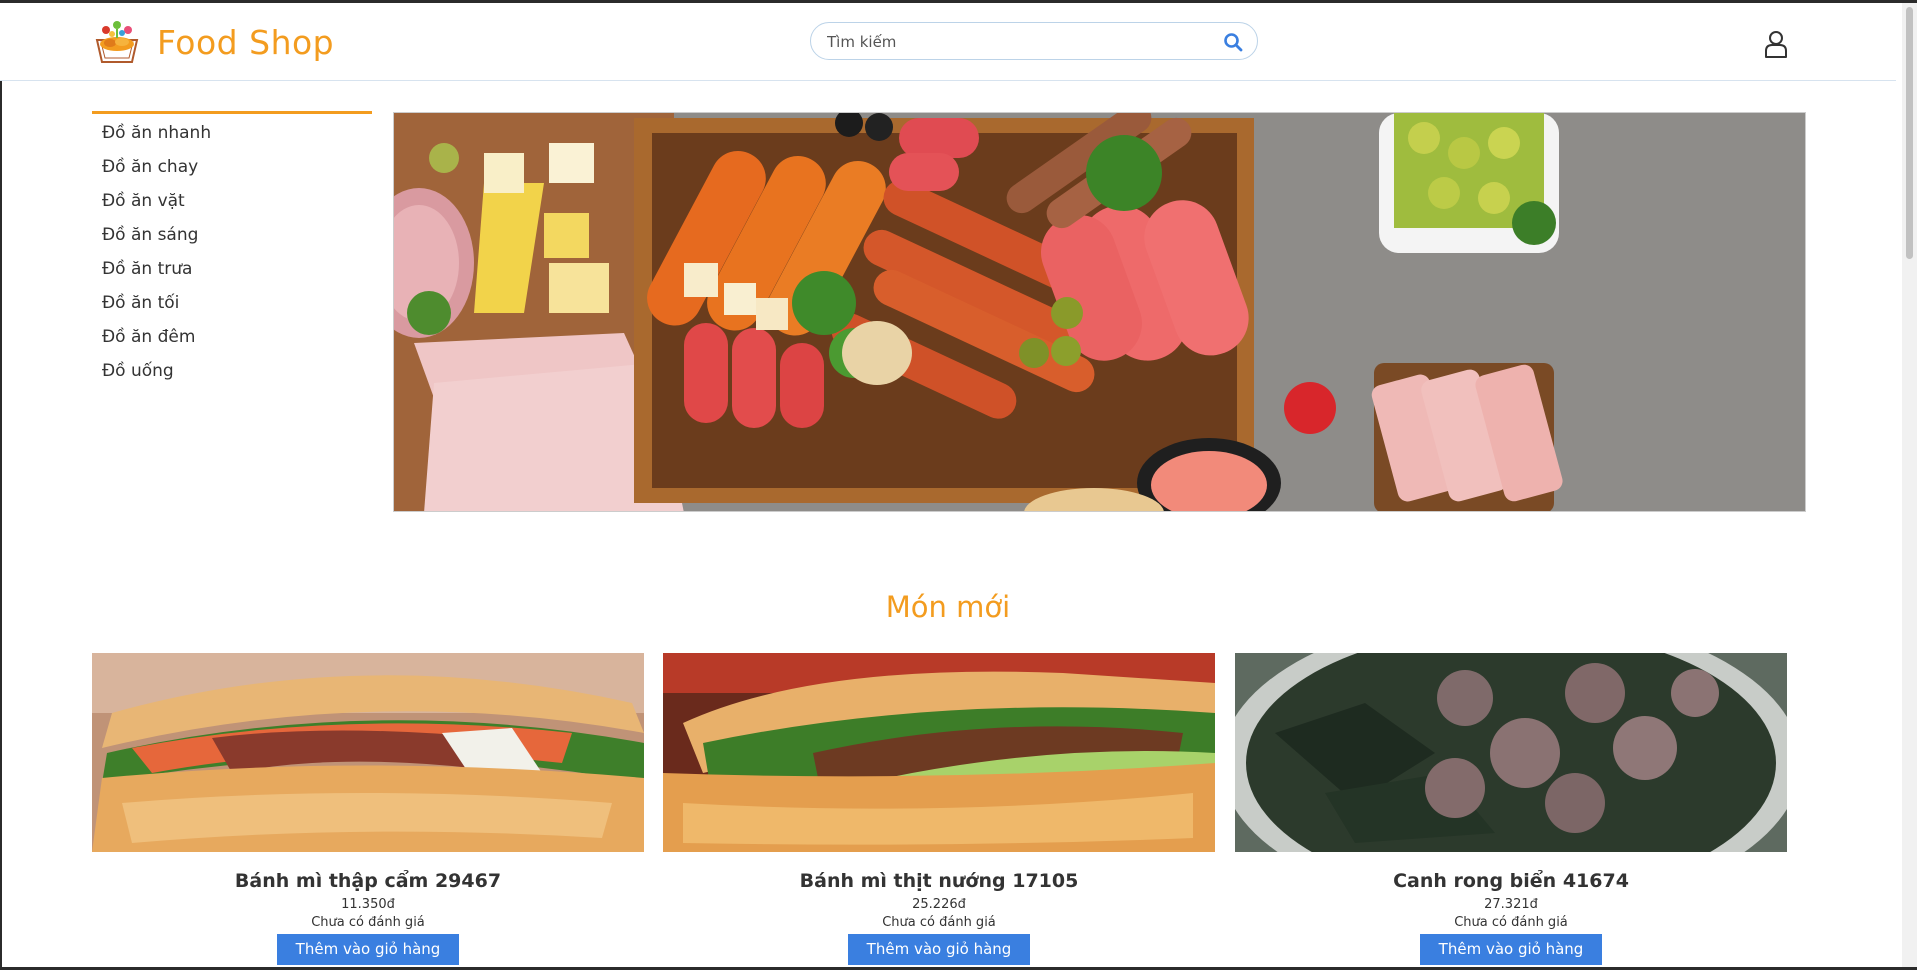 This screenshot has height=970, width=1917. What do you see at coordinates (232, 167) in the screenshot?
I see `category-item-vegetarian: Đồ ăn chay` at bounding box center [232, 167].